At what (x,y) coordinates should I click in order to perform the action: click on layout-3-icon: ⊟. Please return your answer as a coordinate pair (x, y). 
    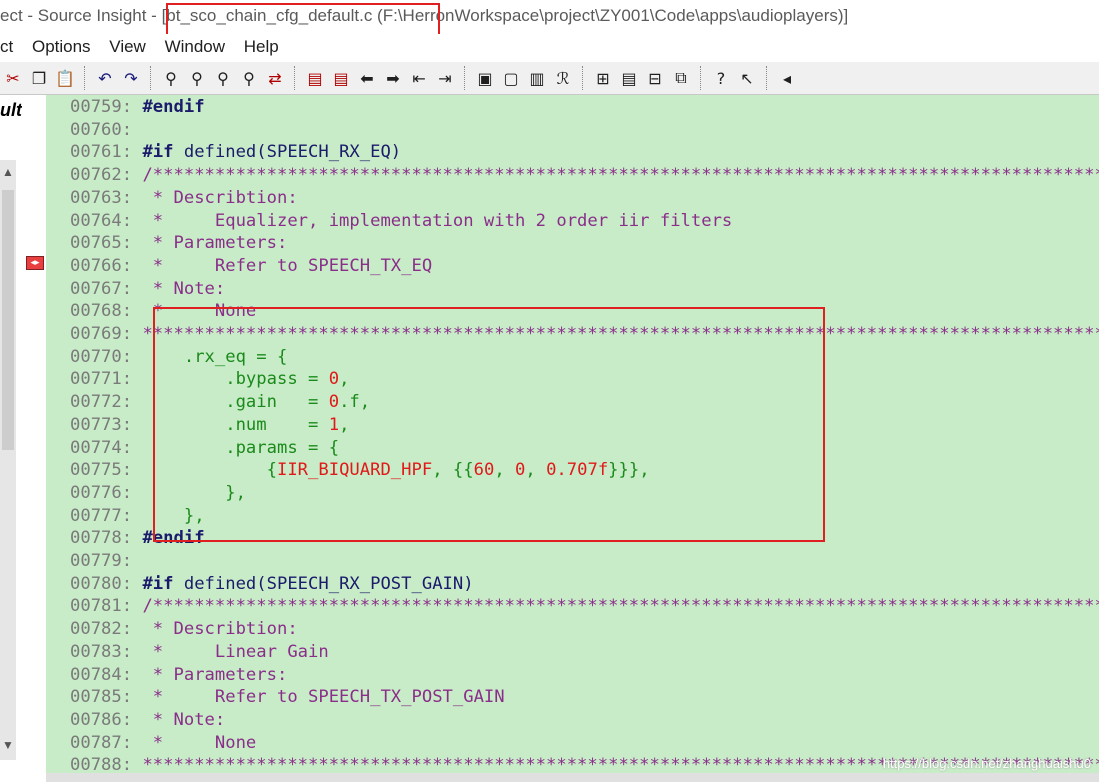
    Looking at the image, I should click on (655, 78).